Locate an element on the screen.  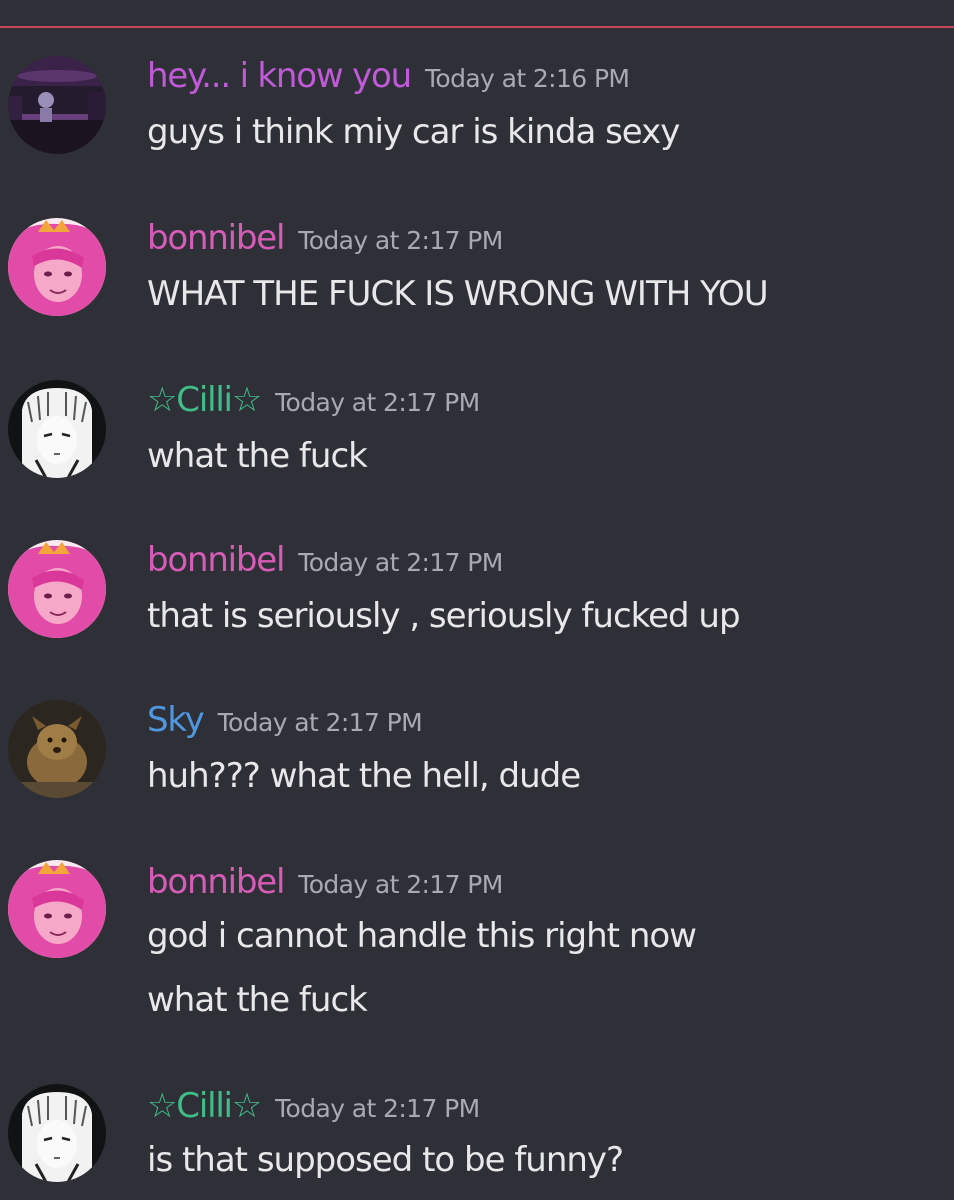
unread-divider is located at coordinates (477, 27).